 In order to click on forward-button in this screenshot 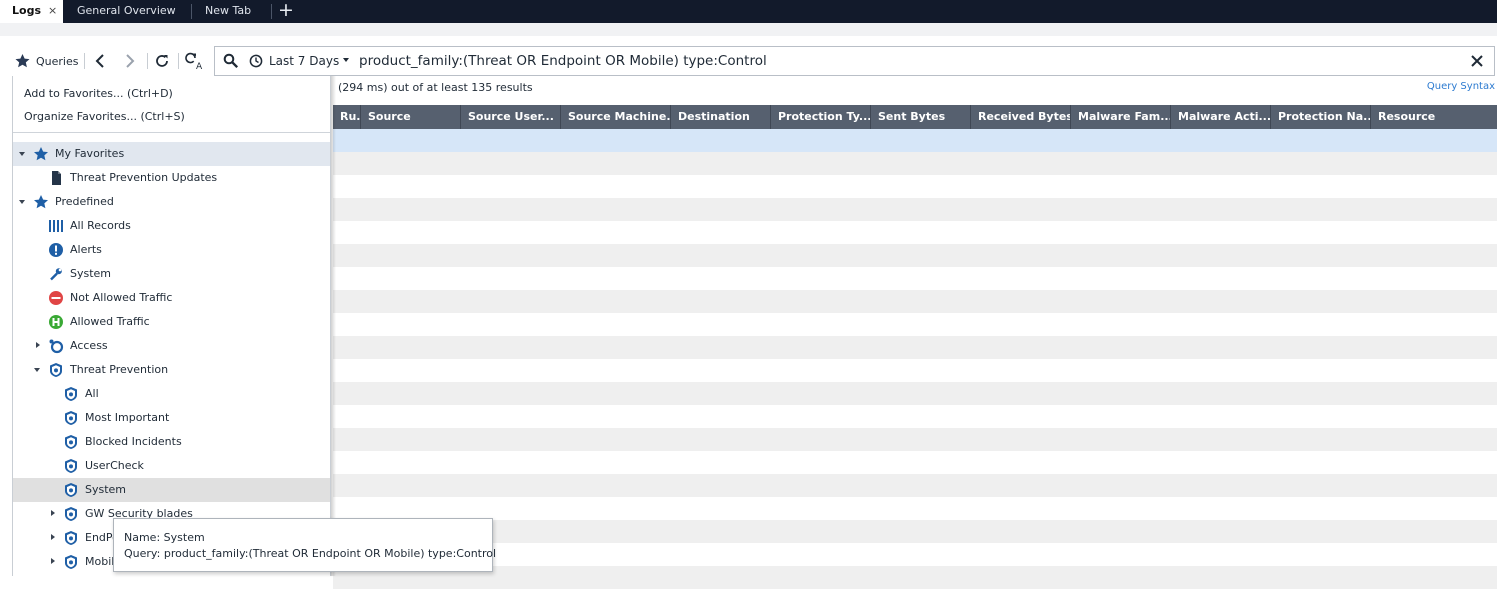, I will do `click(130, 61)`.